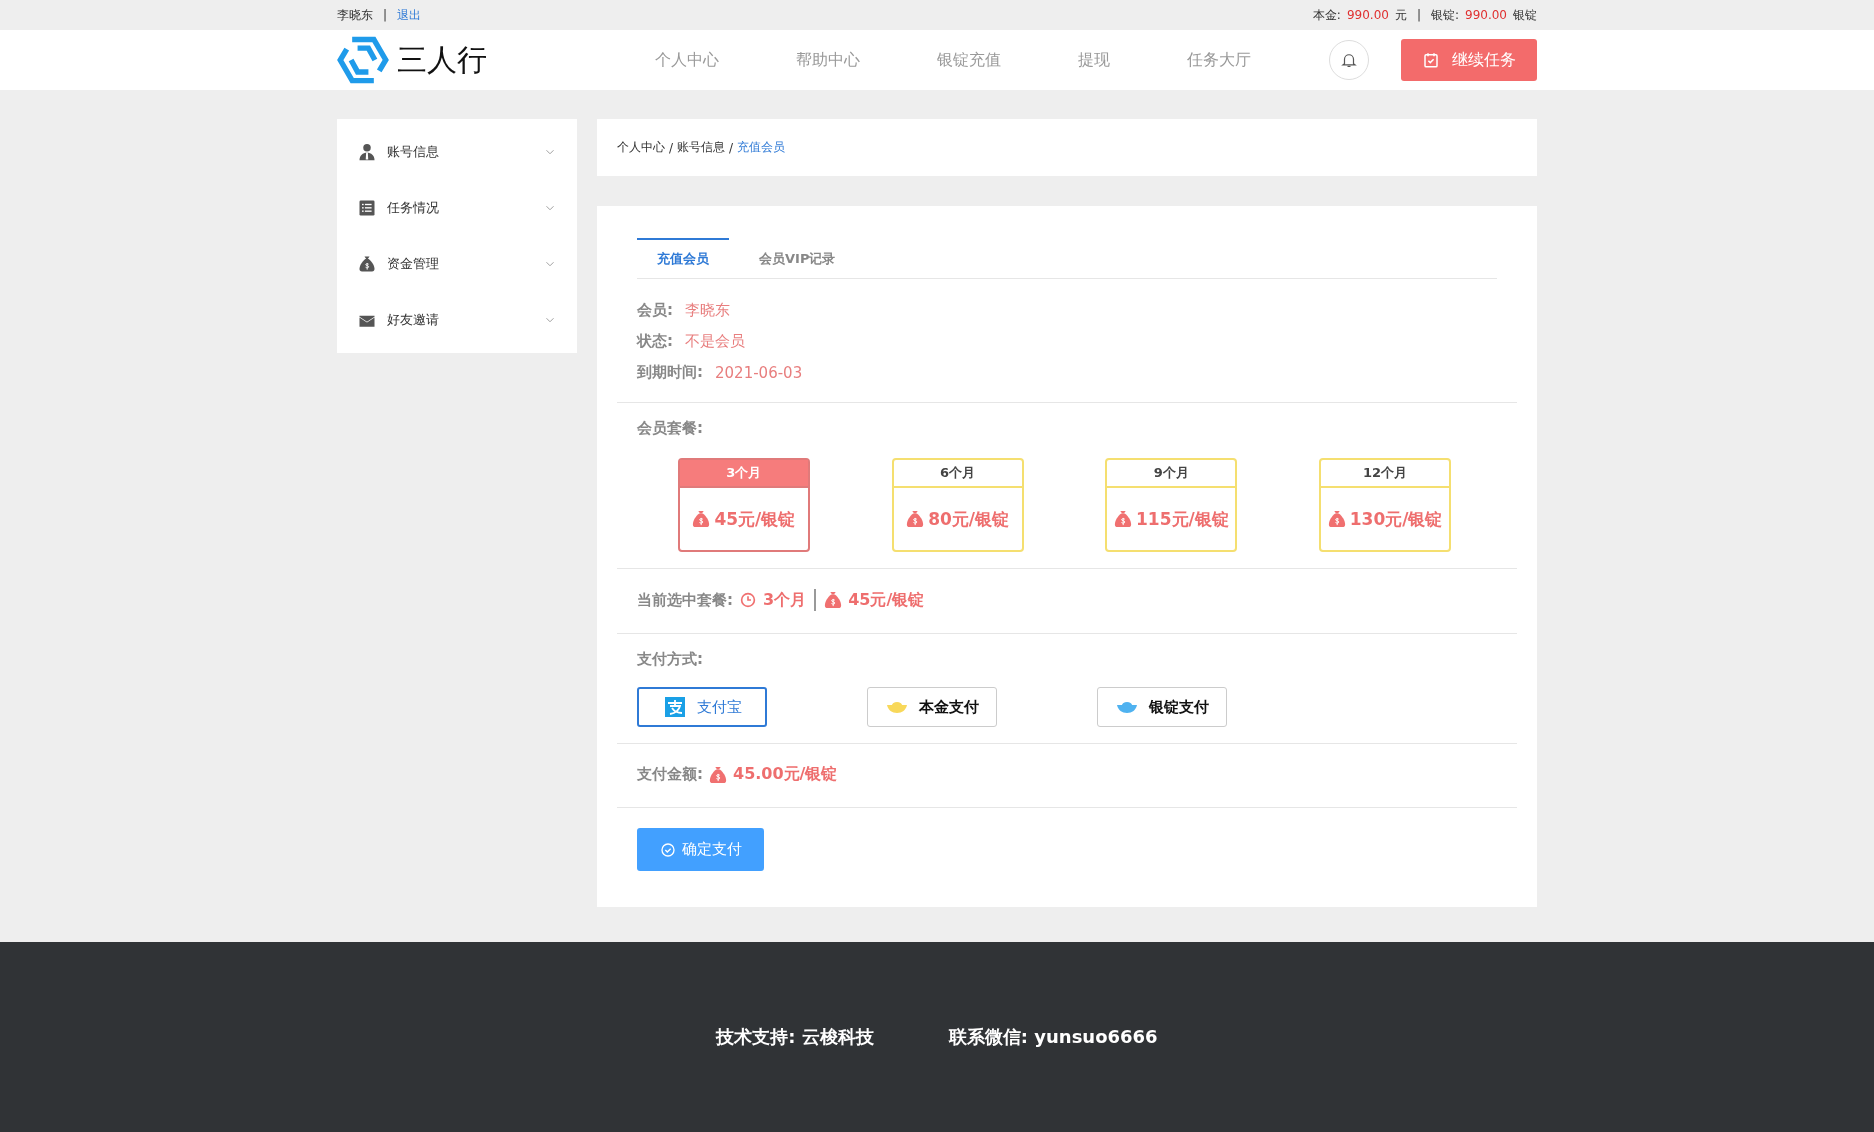 This screenshot has height=1132, width=1874. Describe the element at coordinates (457, 320) in the screenshot. I see `sidebar-item: 好友邀请` at that location.